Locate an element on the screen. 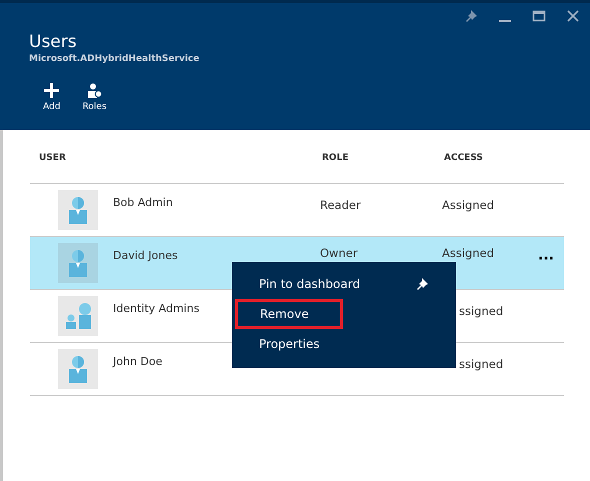 This screenshot has height=481, width=590. blade-subtitle: Microsoft.ADHybridHealthService is located at coordinates (114, 59).